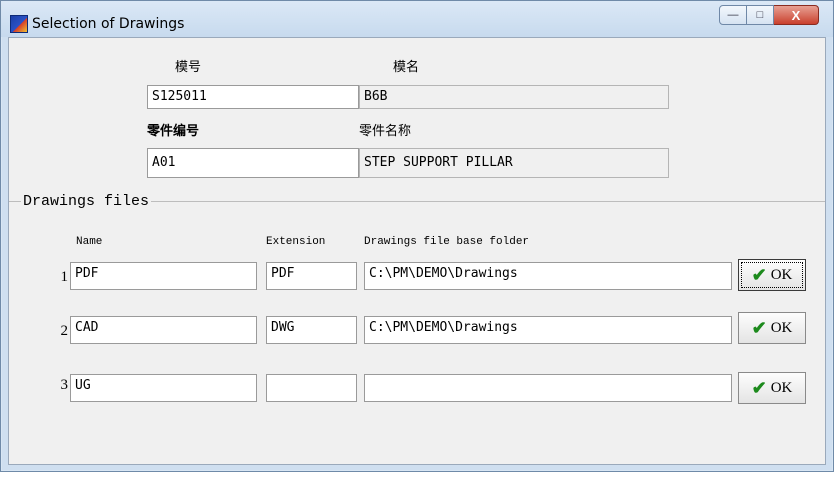  I want to click on row-extension-field: PDF, so click(311, 276).